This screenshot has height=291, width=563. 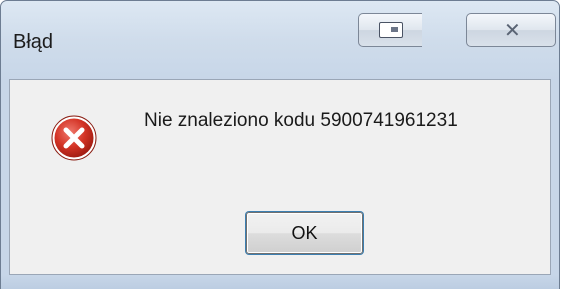 I want to click on window-title: Błąd, so click(x=33, y=42).